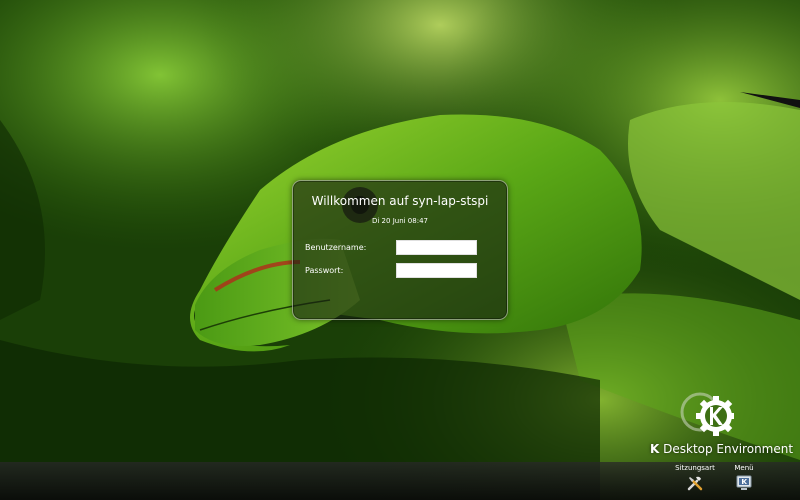  I want to click on kde-k-letter: K, so click(655, 449).